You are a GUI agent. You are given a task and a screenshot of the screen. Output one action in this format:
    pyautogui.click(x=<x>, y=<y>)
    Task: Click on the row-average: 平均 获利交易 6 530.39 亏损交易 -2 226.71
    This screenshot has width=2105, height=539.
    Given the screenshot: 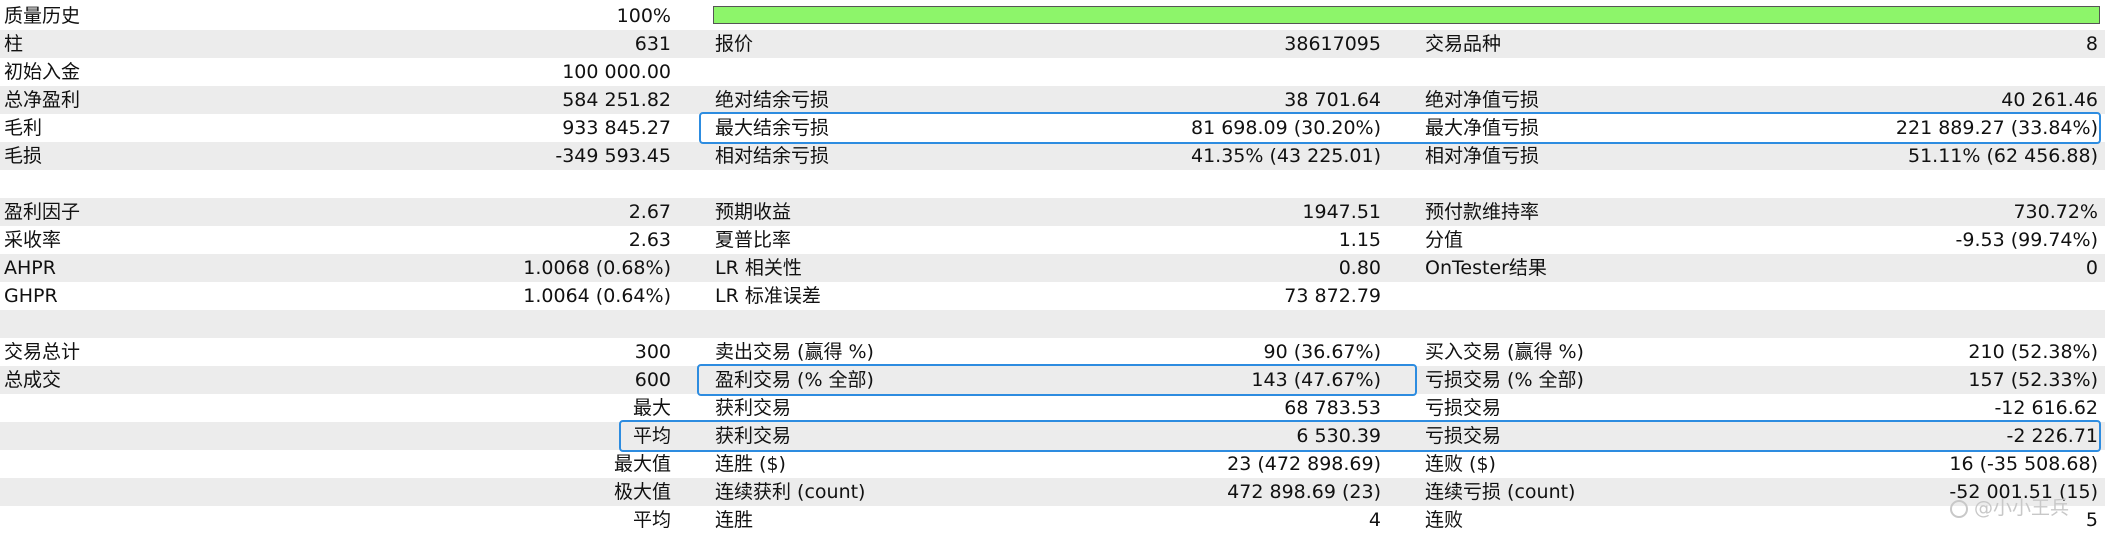 What is the action you would take?
    pyautogui.click(x=1052, y=436)
    